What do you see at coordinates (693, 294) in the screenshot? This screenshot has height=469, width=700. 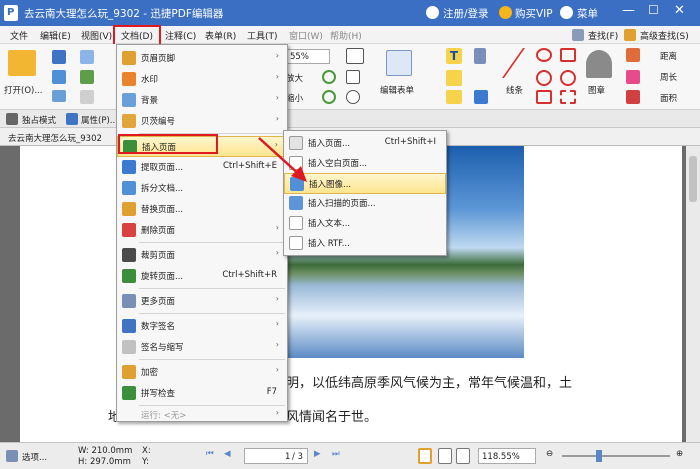 I see `vertical-scrollbar` at bounding box center [693, 294].